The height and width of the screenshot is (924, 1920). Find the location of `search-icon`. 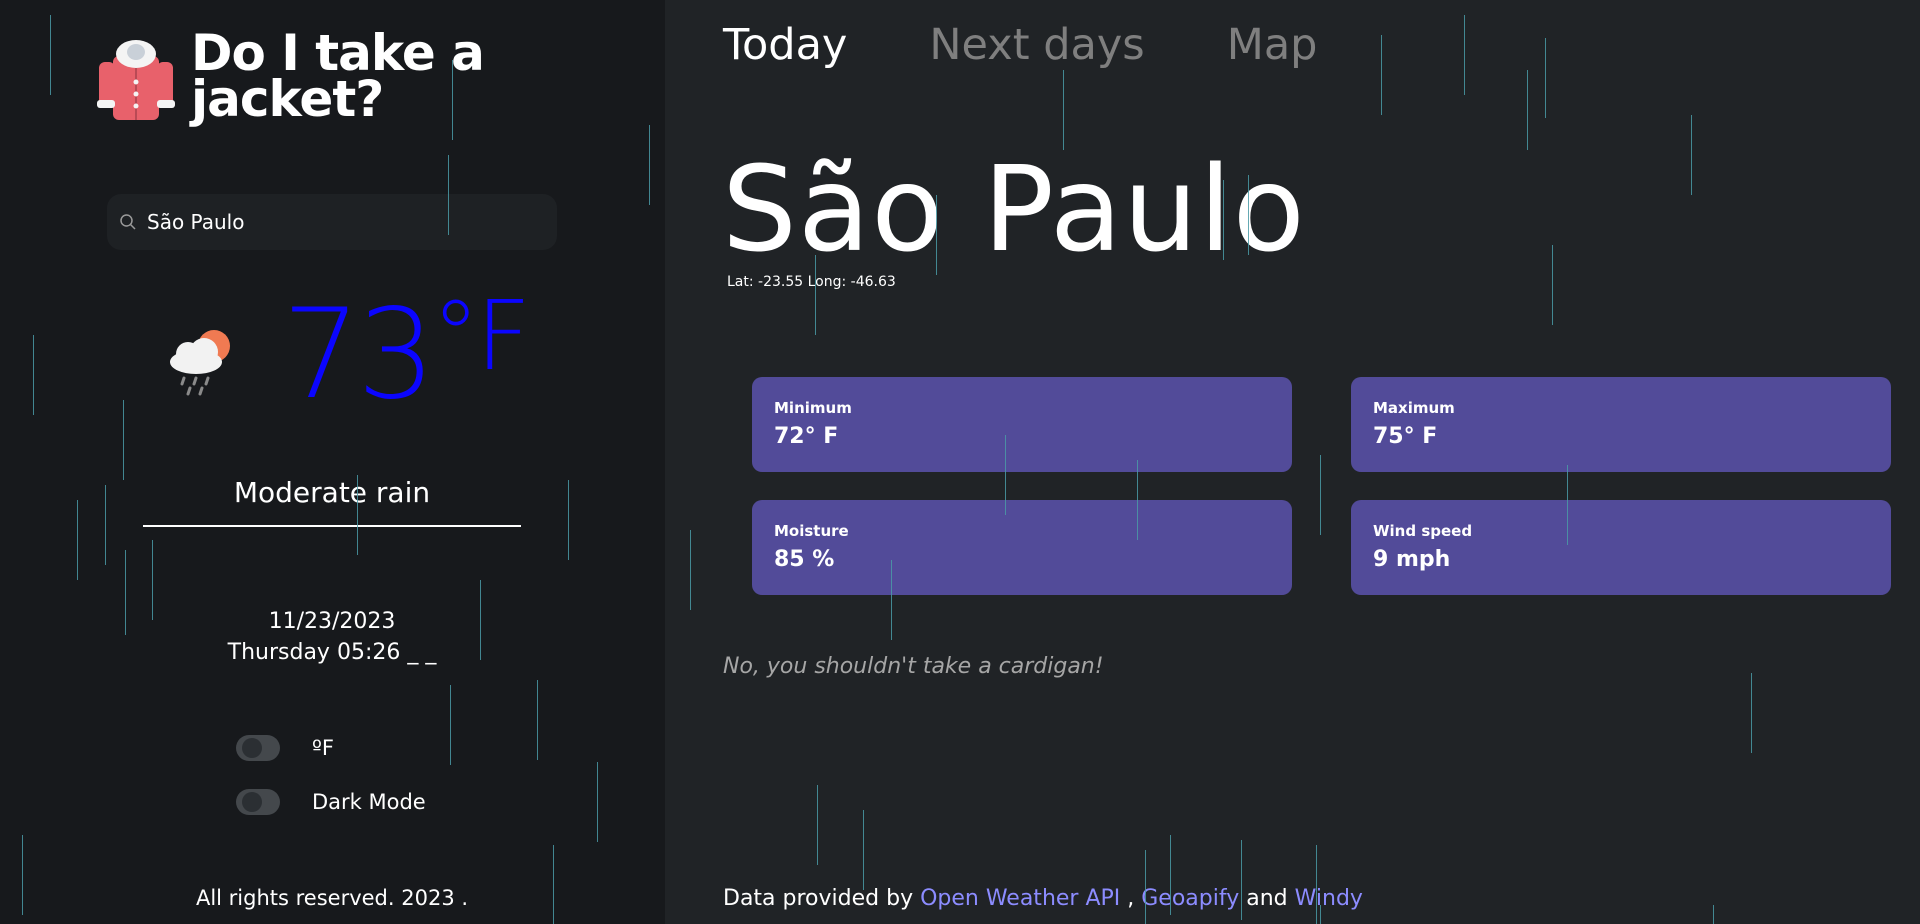

search-icon is located at coordinates (128, 222).